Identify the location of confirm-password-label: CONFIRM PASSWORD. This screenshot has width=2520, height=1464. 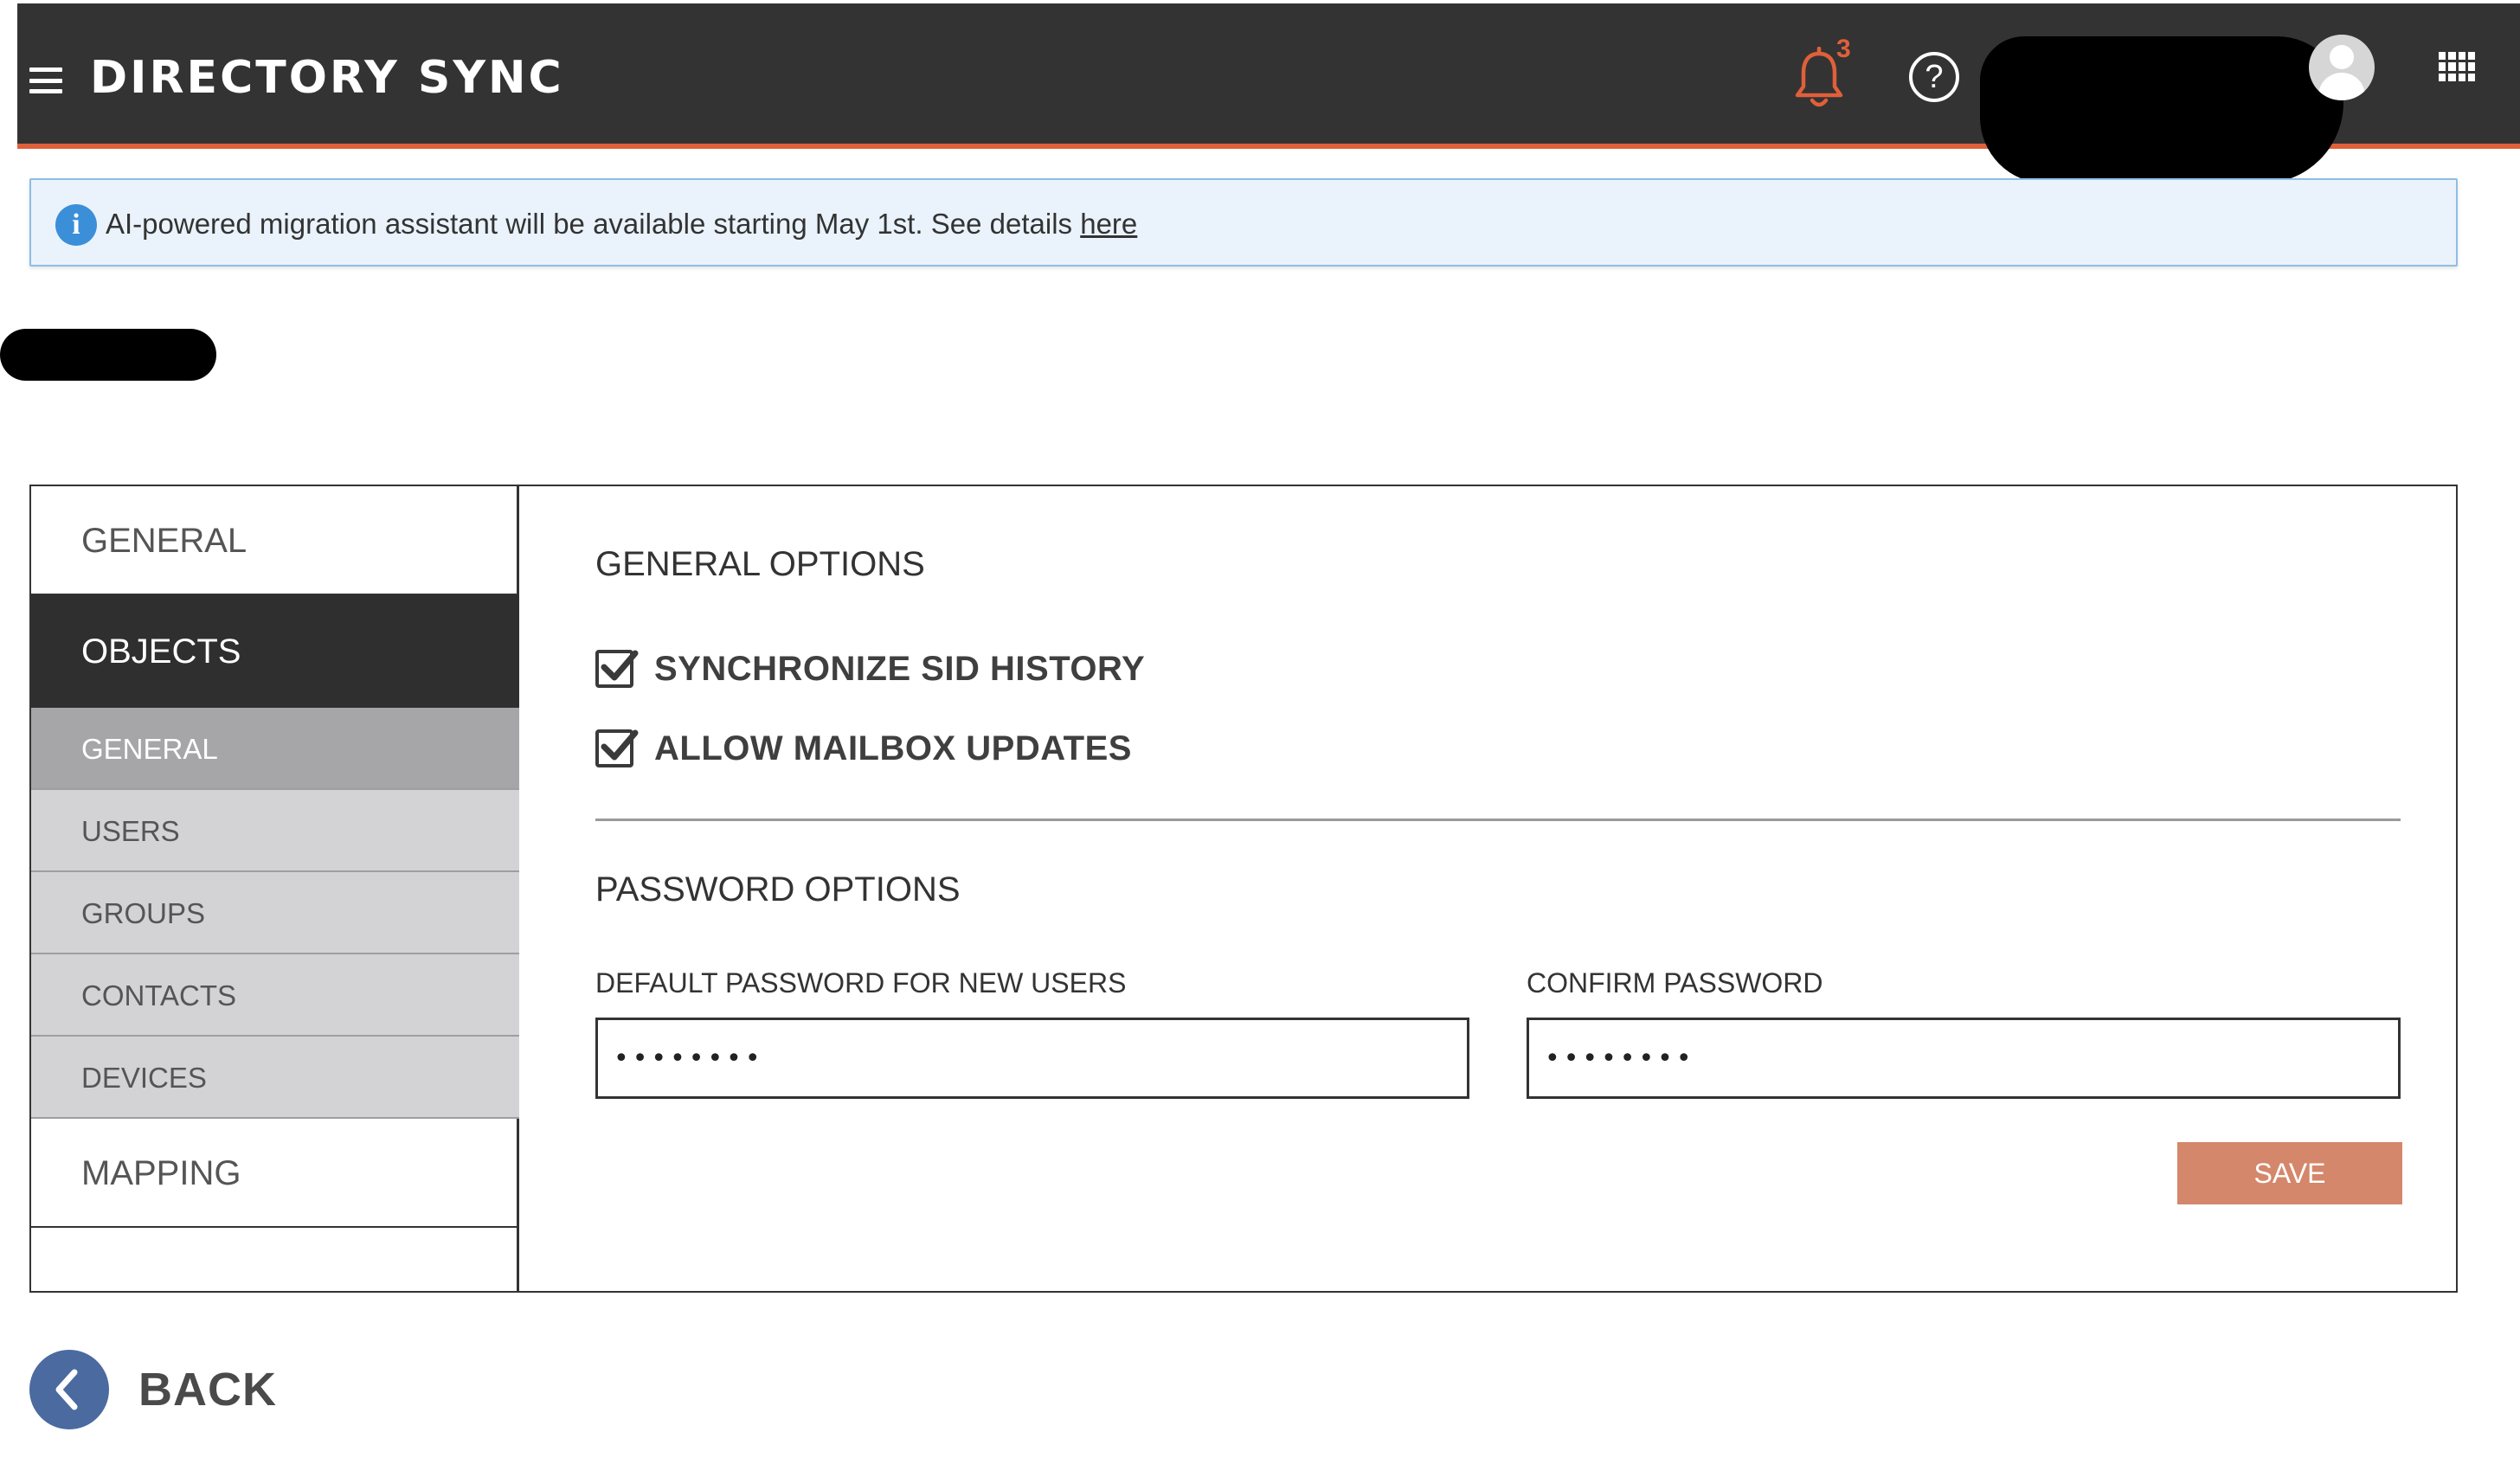
(1675, 983).